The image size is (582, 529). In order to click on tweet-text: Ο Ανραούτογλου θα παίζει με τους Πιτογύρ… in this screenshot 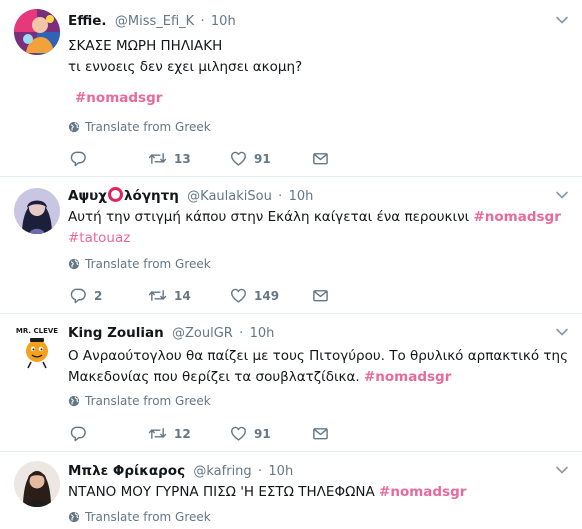, I will do `click(318, 367)`.